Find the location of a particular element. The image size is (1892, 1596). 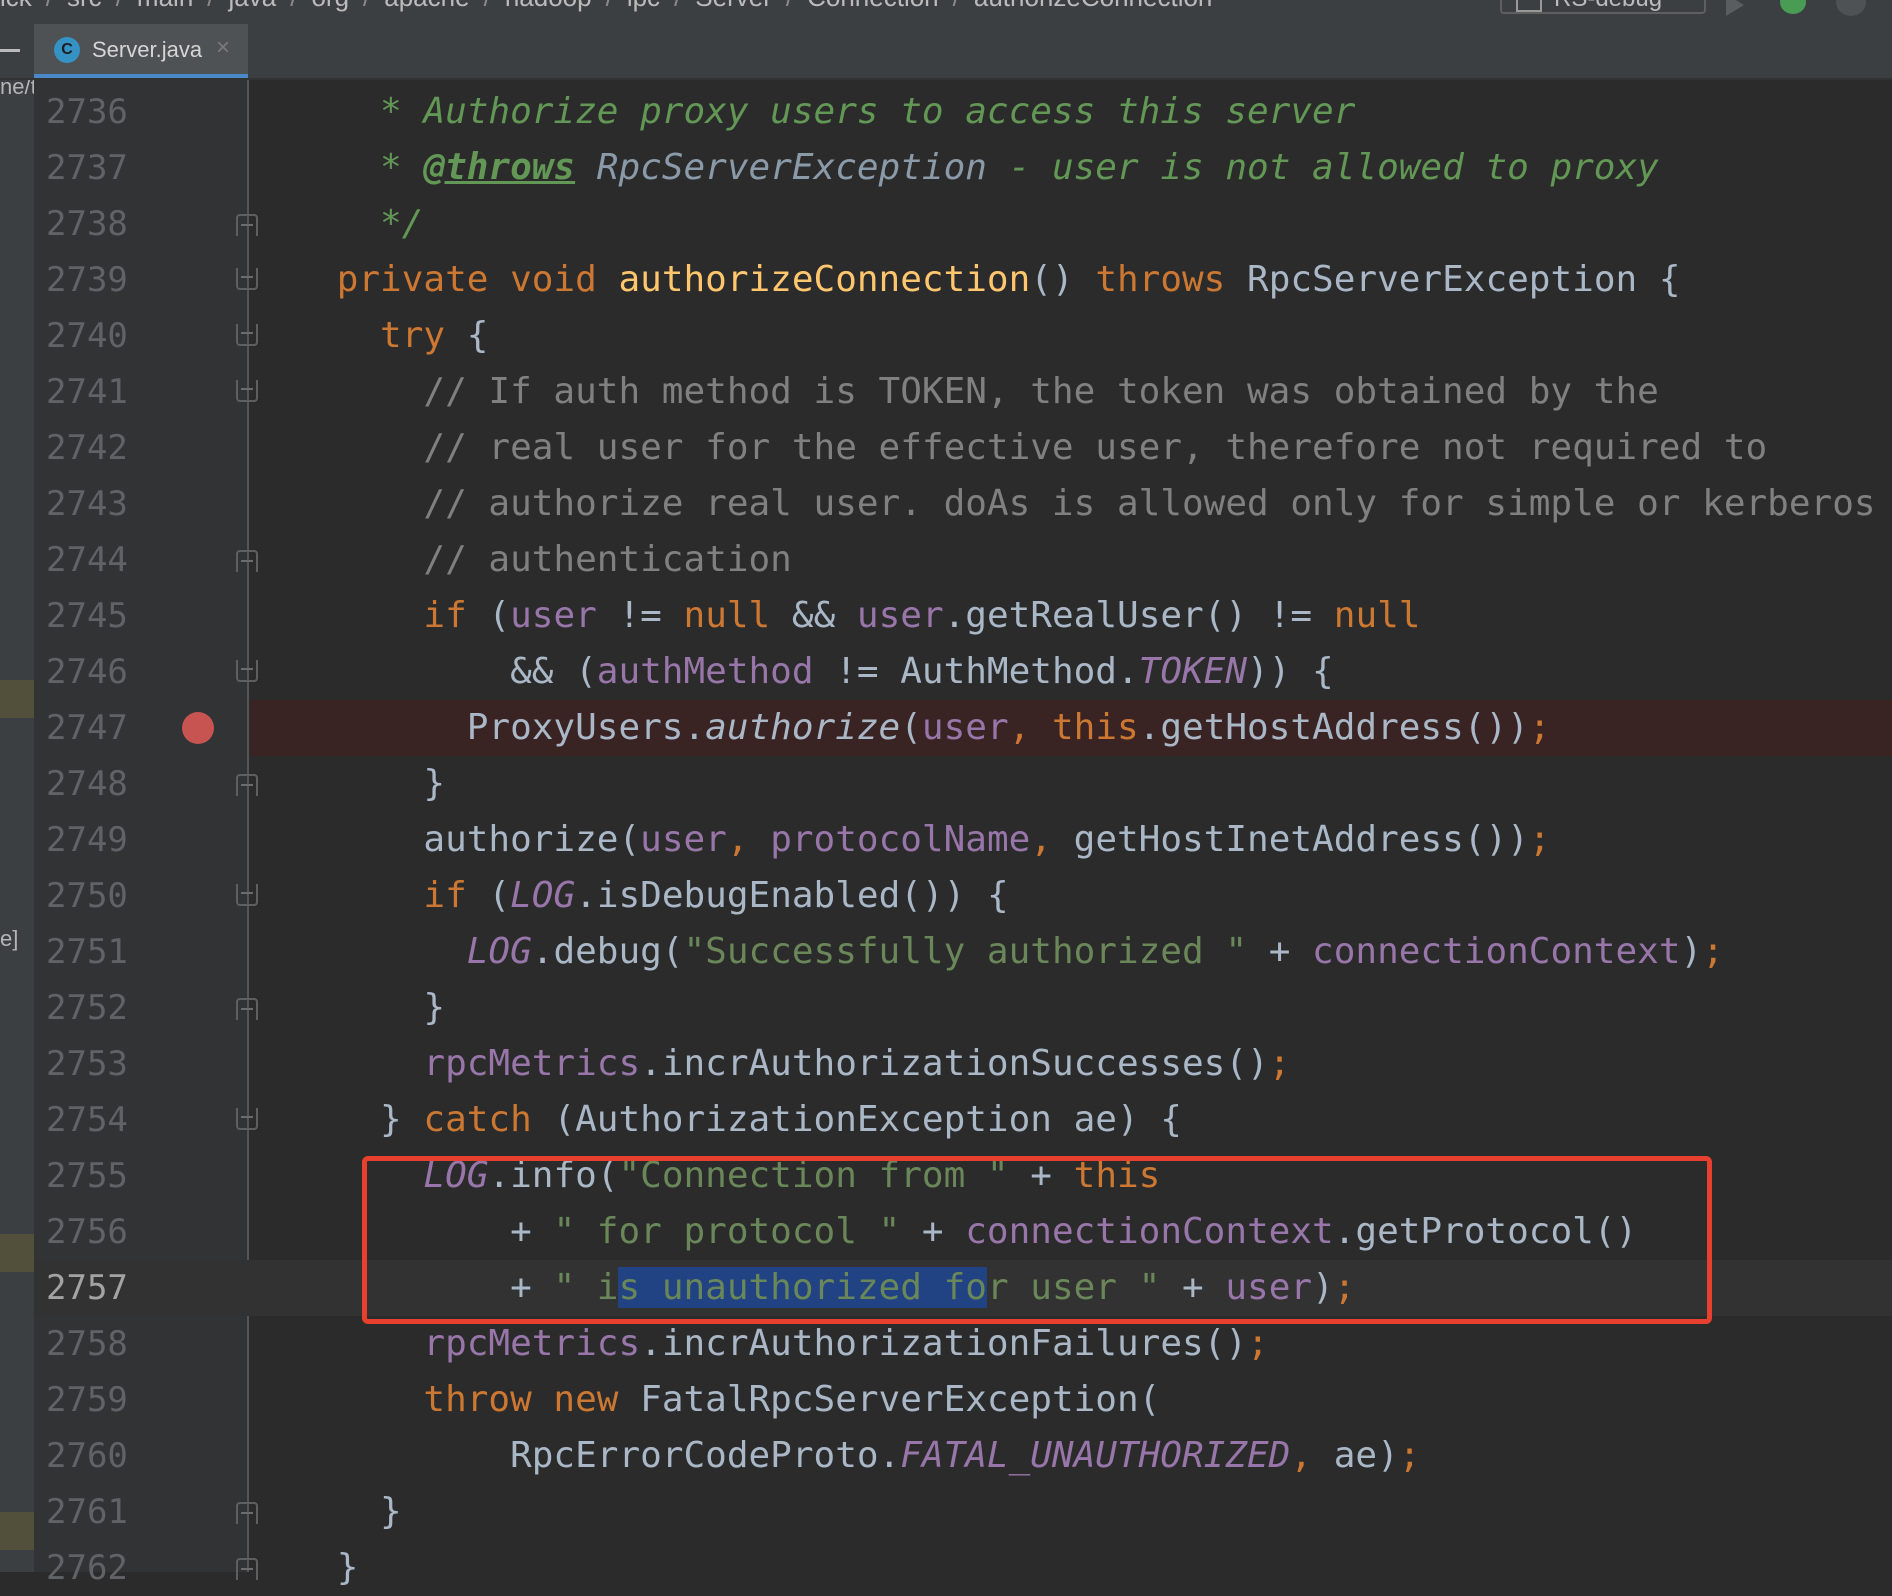

line-number: 2757 is located at coordinates (106, 1288).